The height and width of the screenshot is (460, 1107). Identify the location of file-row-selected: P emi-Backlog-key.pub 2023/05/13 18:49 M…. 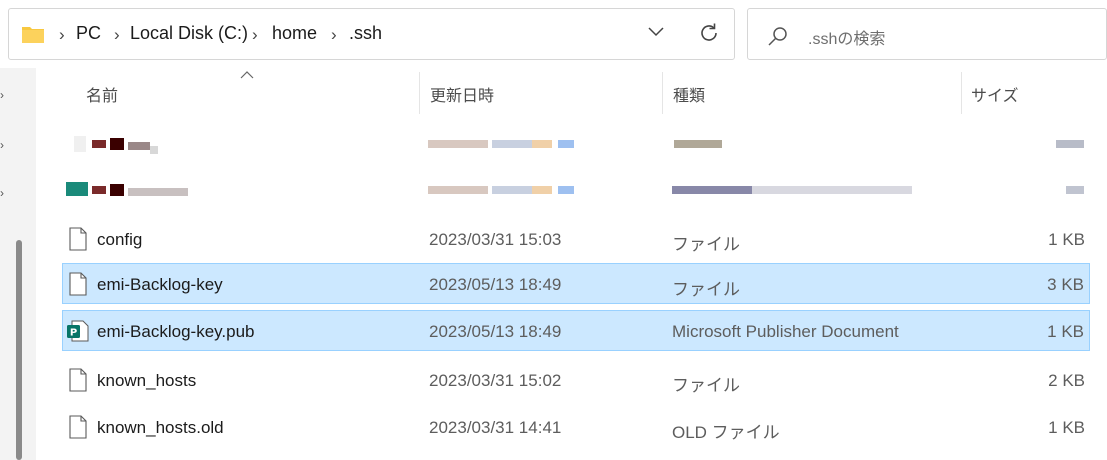
(576, 330).